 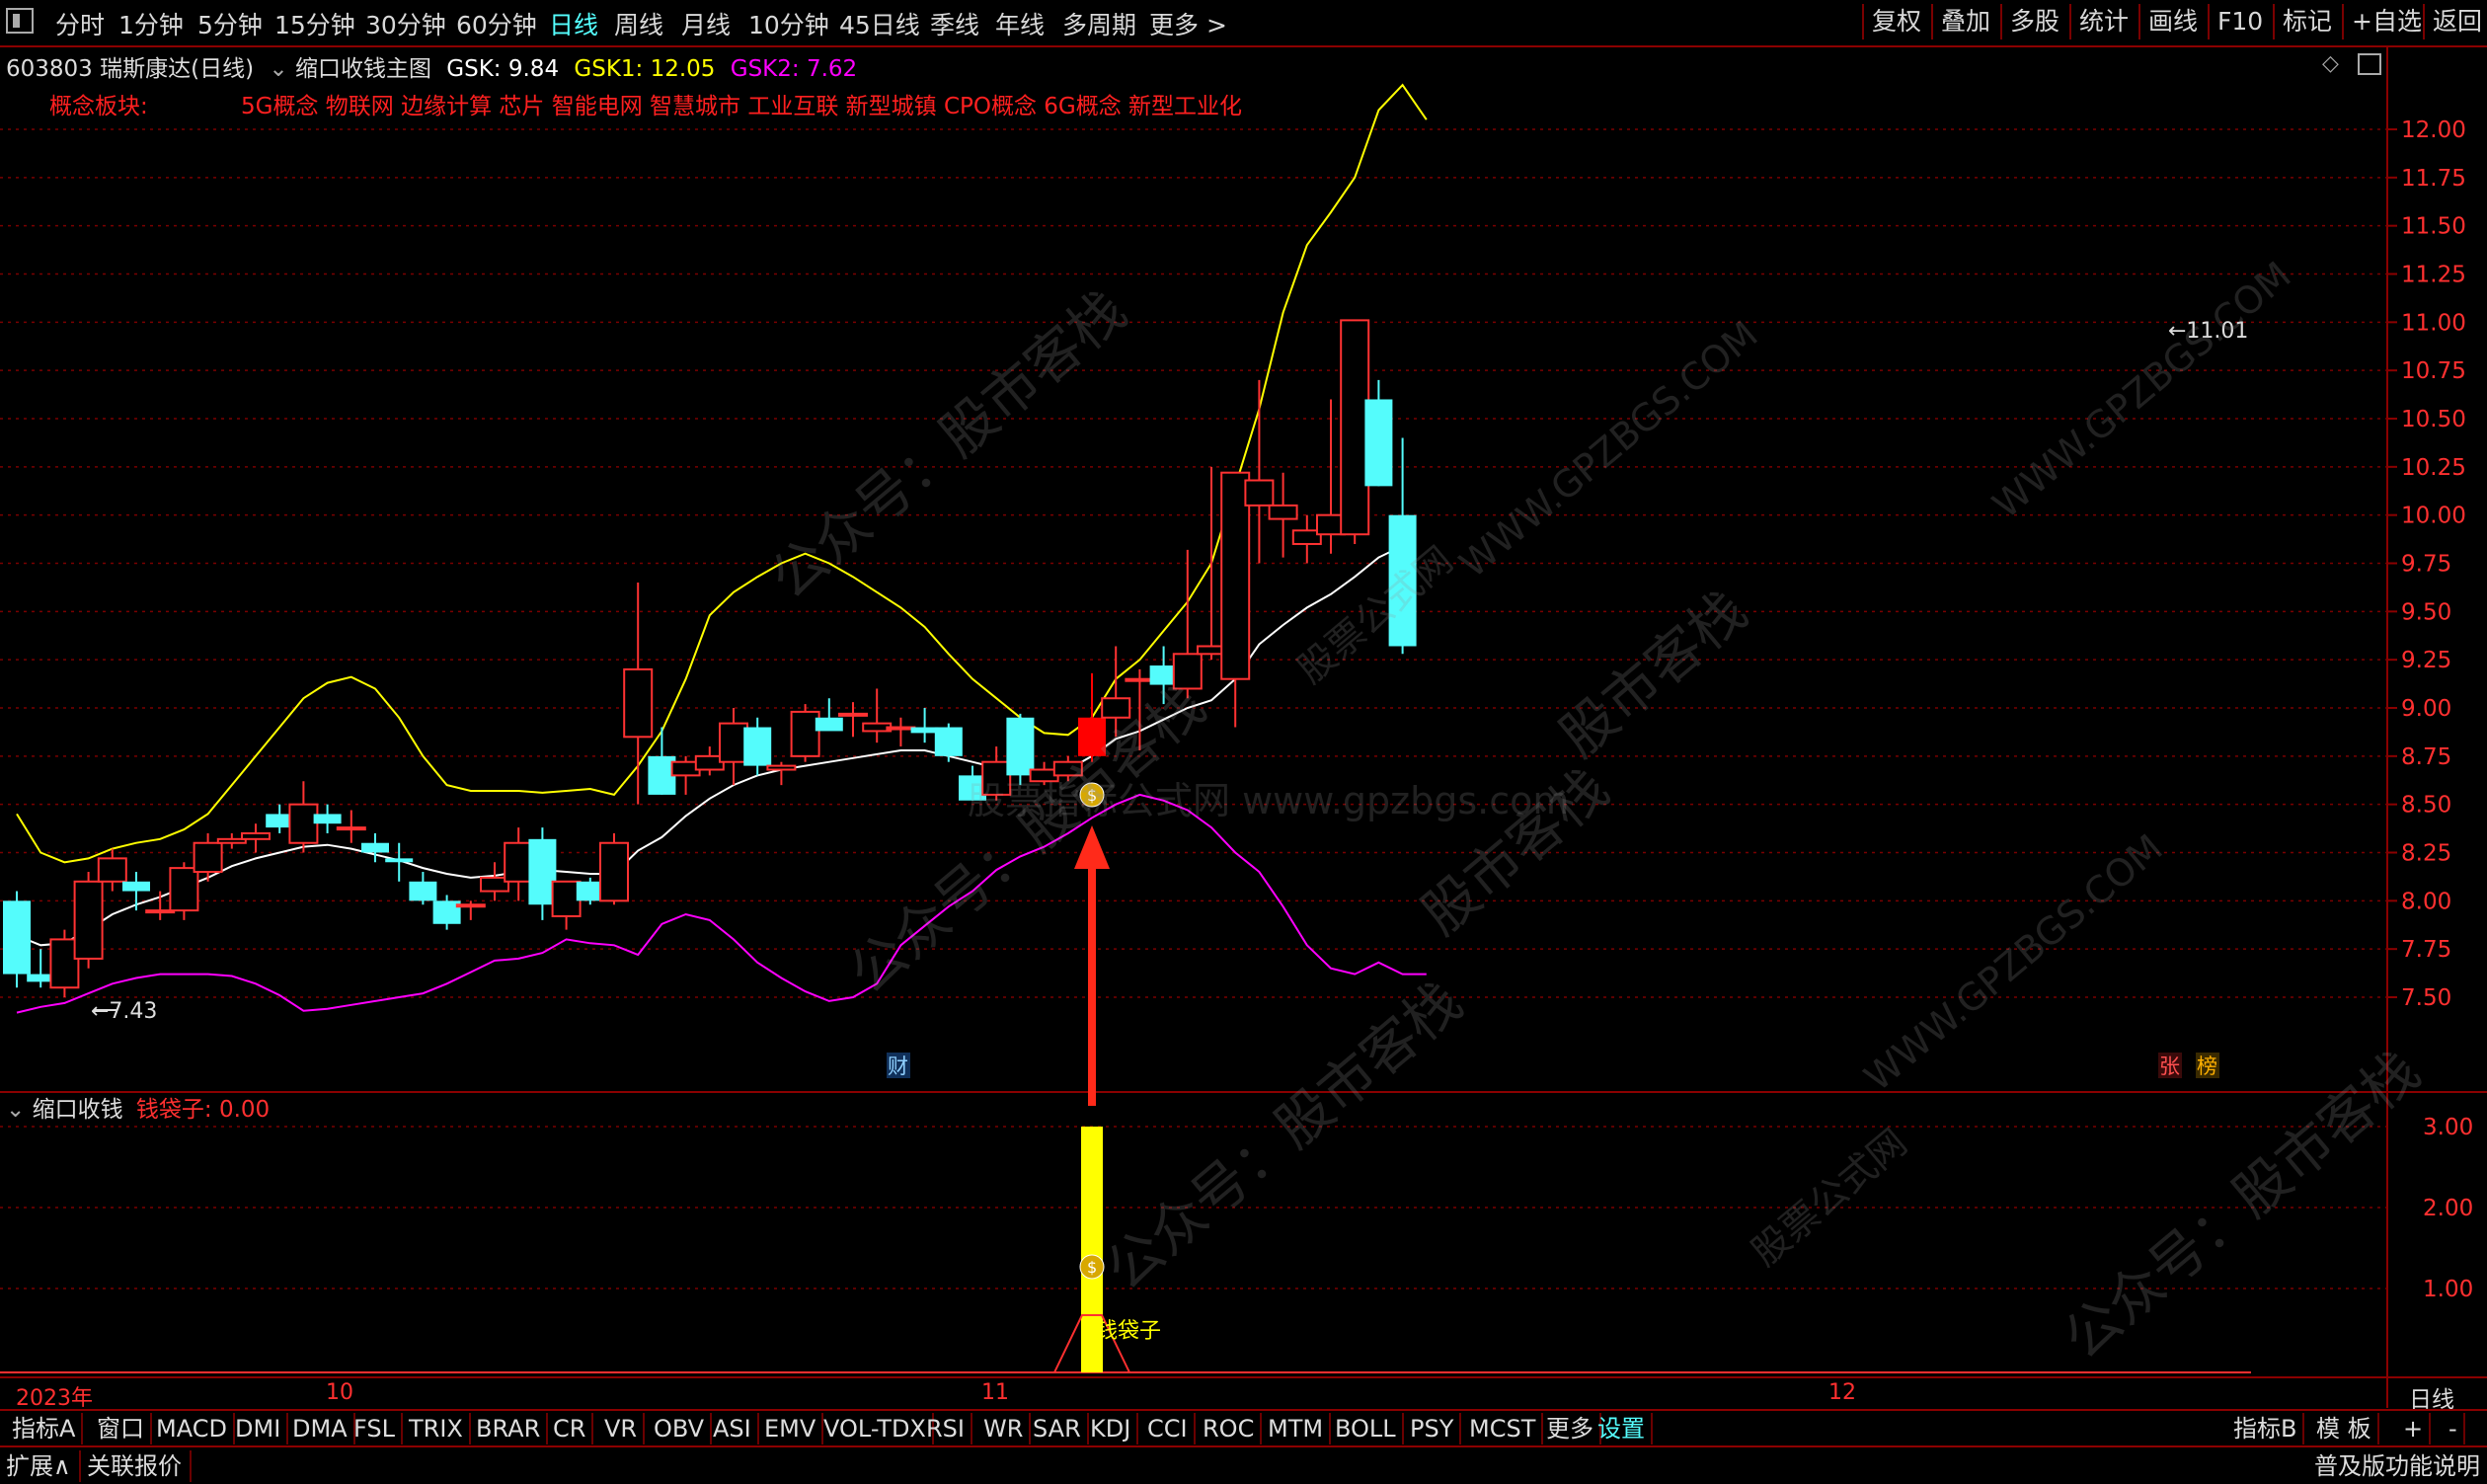 What do you see at coordinates (1895, 22) in the screenshot?
I see `fuquan-button: 复权` at bounding box center [1895, 22].